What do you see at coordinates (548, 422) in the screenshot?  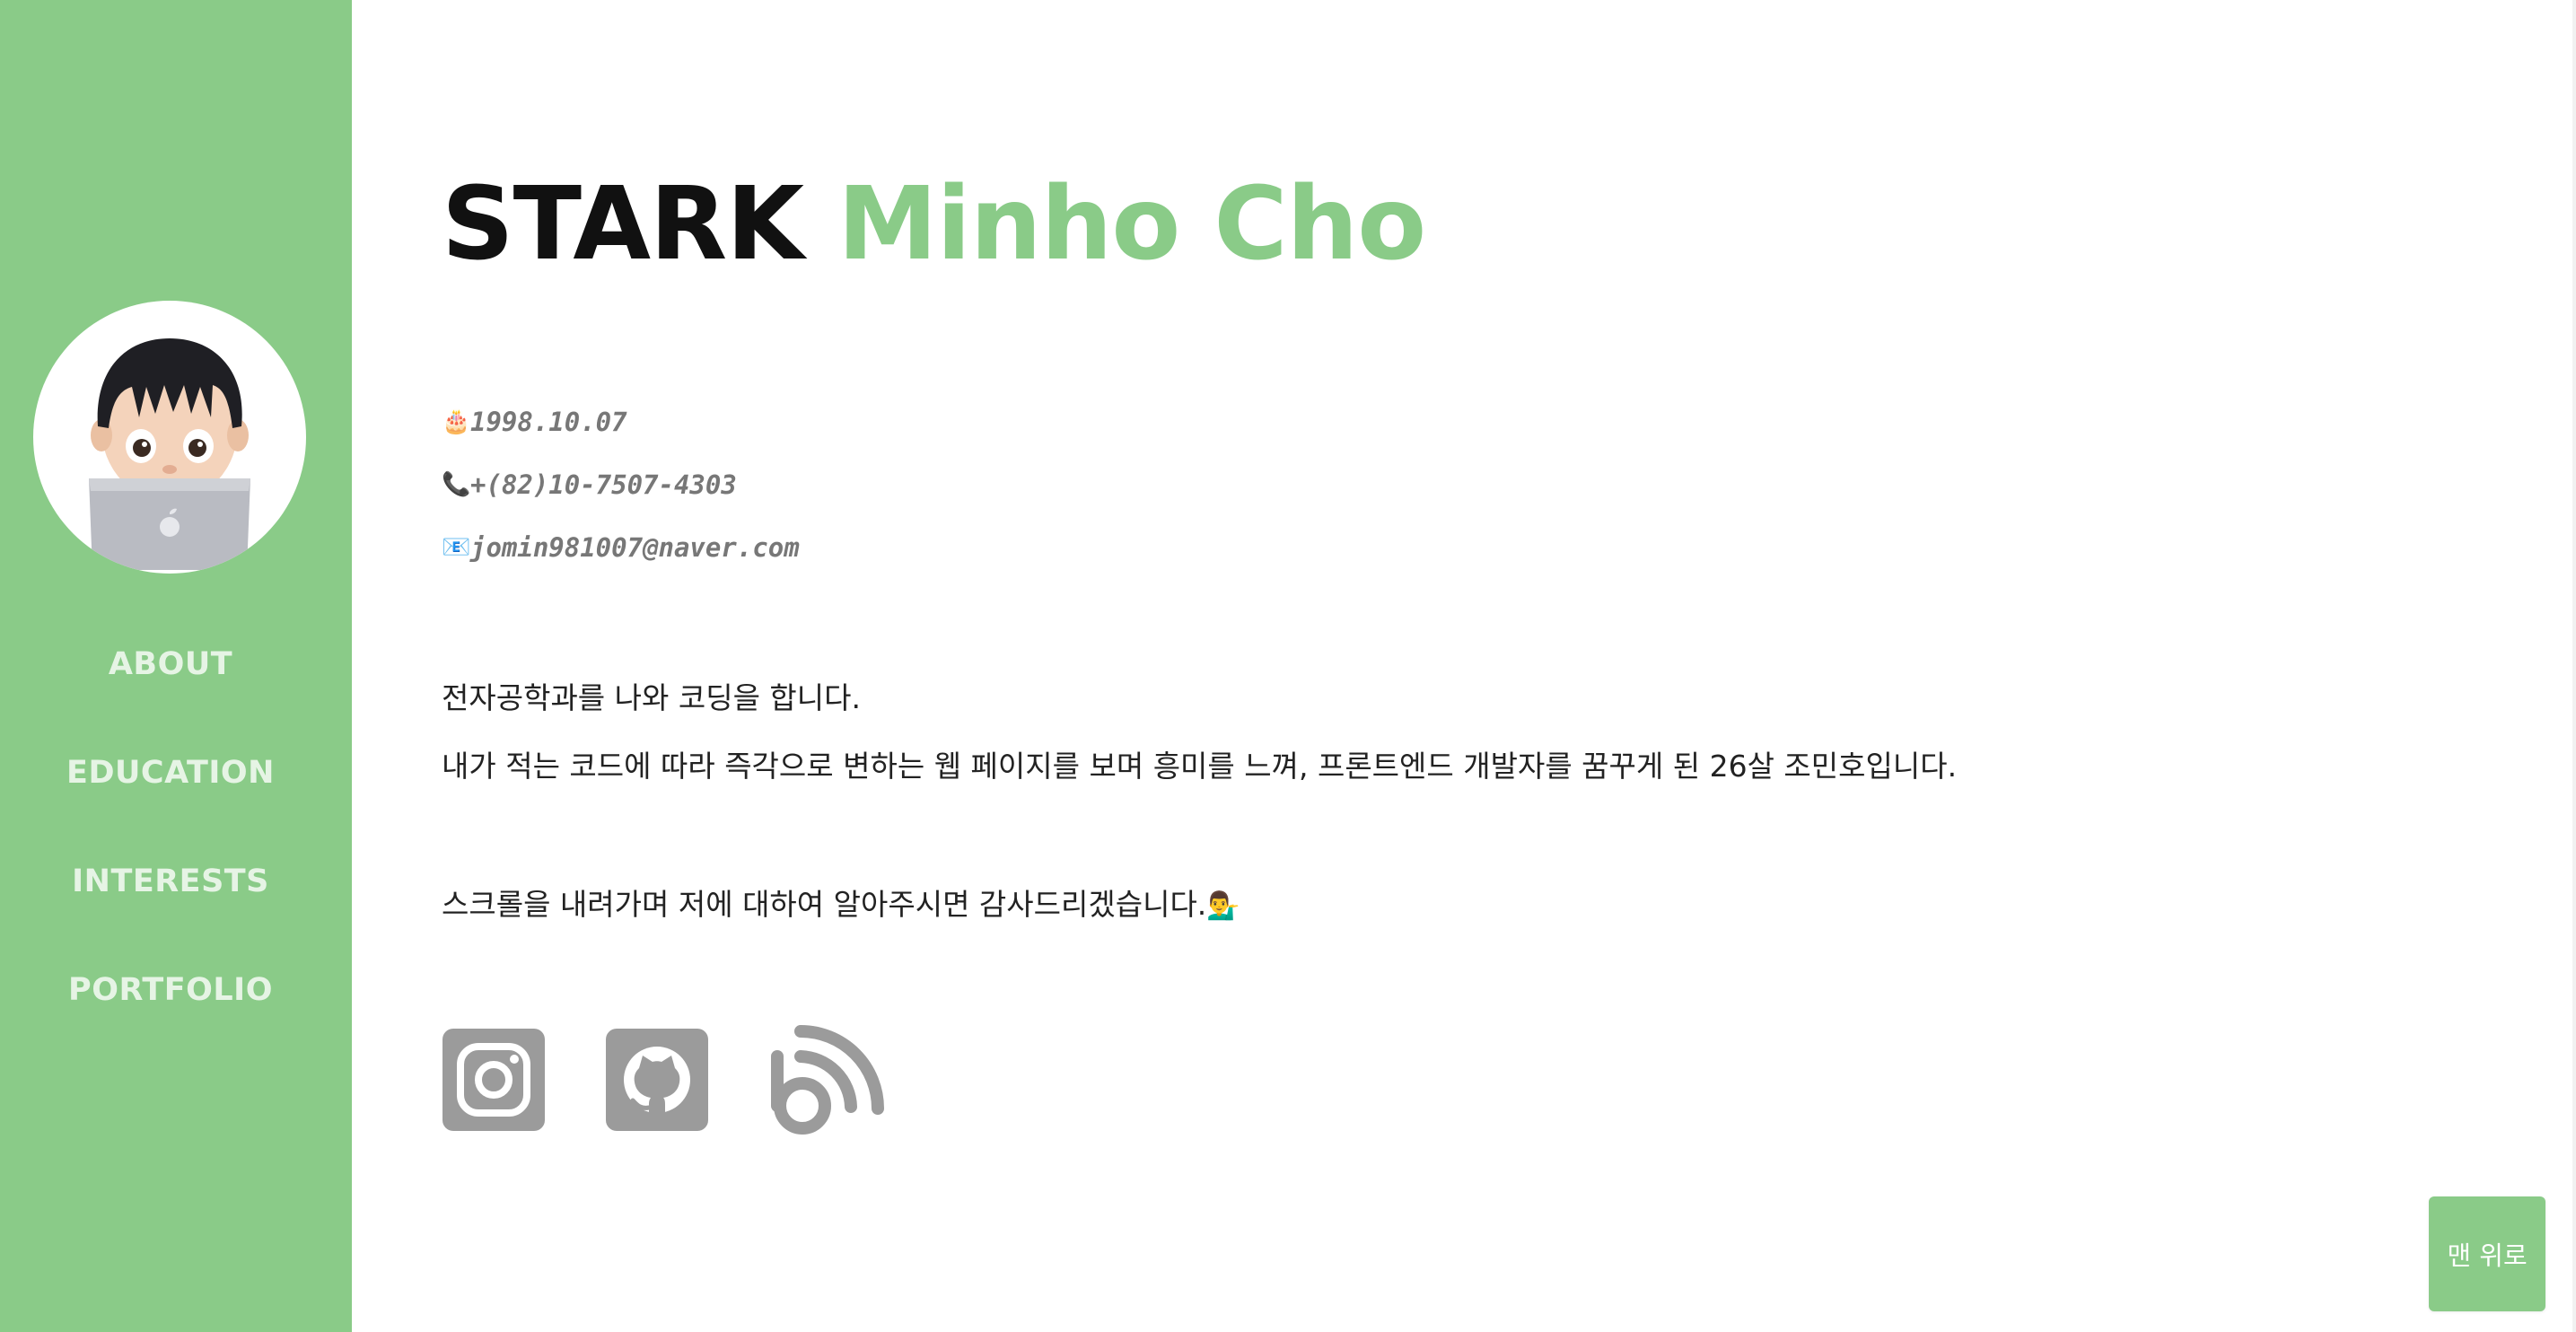 I see `birthday-value: 1998.10.07` at bounding box center [548, 422].